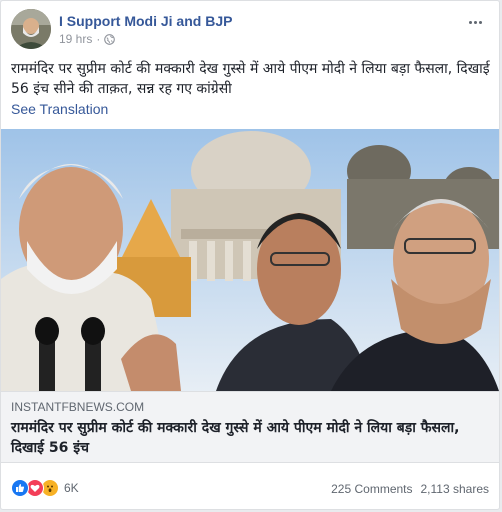 This screenshot has height=512, width=502. I want to click on see-translation-link: See Translation, so click(59, 109).